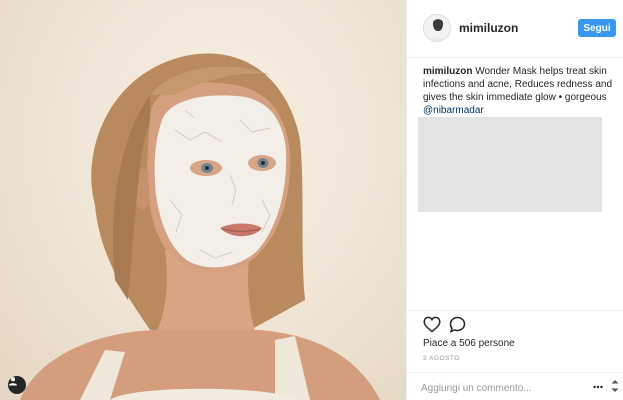  I want to click on heart-icon, so click(432, 324).